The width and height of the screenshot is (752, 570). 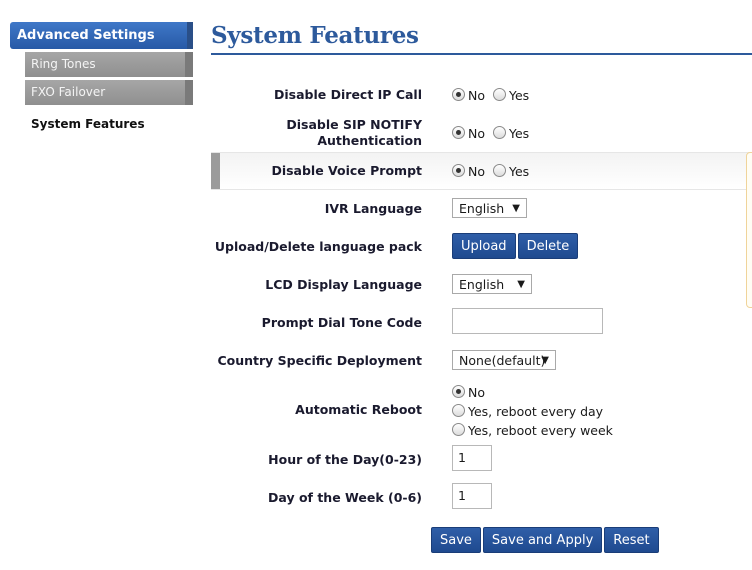 I want to click on radio-label: Yes, reboot every day, so click(x=536, y=411).